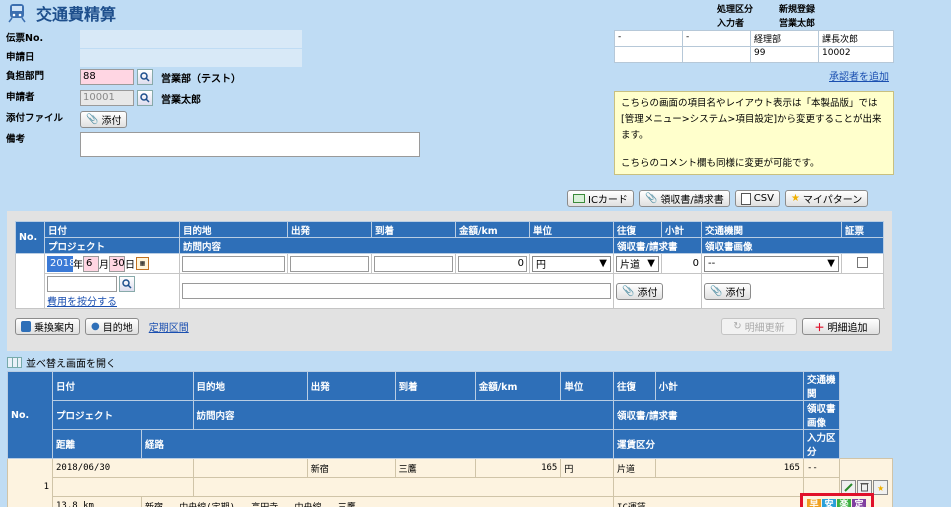 The image size is (951, 507). What do you see at coordinates (20, 97) in the screenshot?
I see `applicant-label: 申請者` at bounding box center [20, 97].